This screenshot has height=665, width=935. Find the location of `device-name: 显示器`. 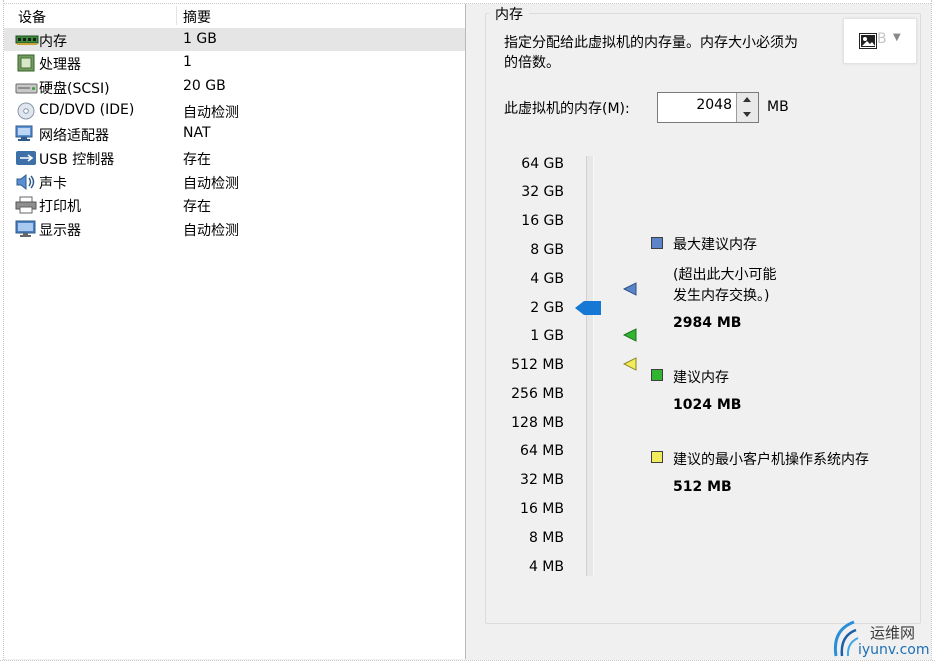

device-name: 显示器 is located at coordinates (60, 231).